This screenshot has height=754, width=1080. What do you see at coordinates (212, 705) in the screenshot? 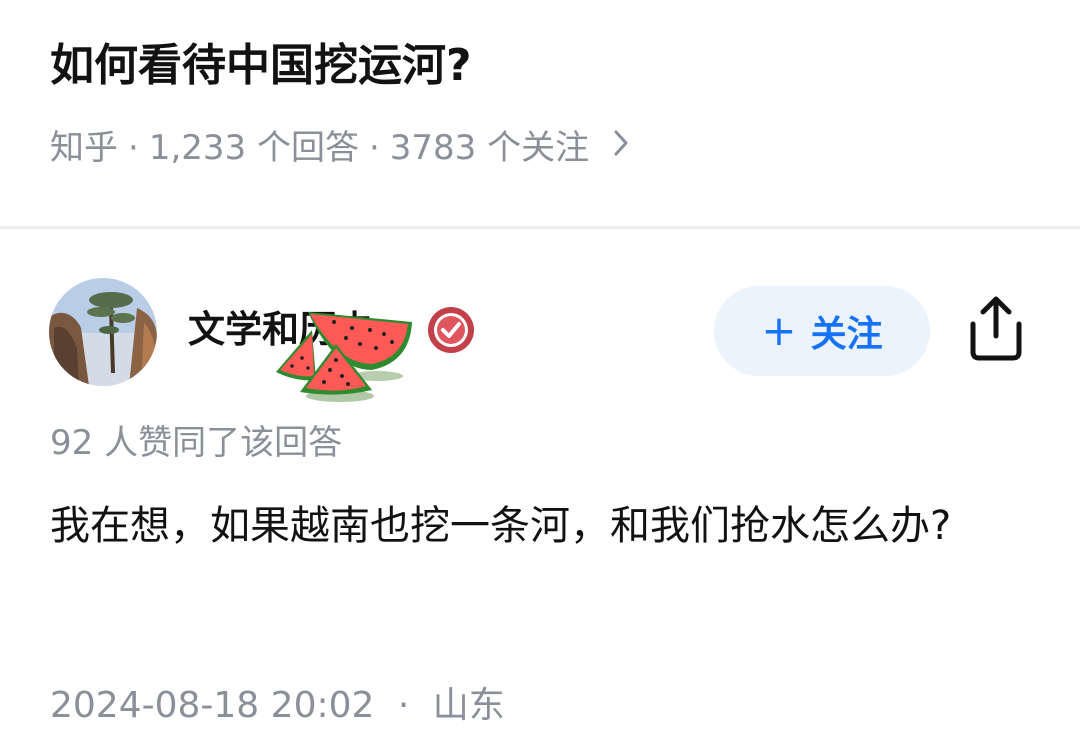
I see `answer-datetime: 2024-08-18 20:02` at bounding box center [212, 705].